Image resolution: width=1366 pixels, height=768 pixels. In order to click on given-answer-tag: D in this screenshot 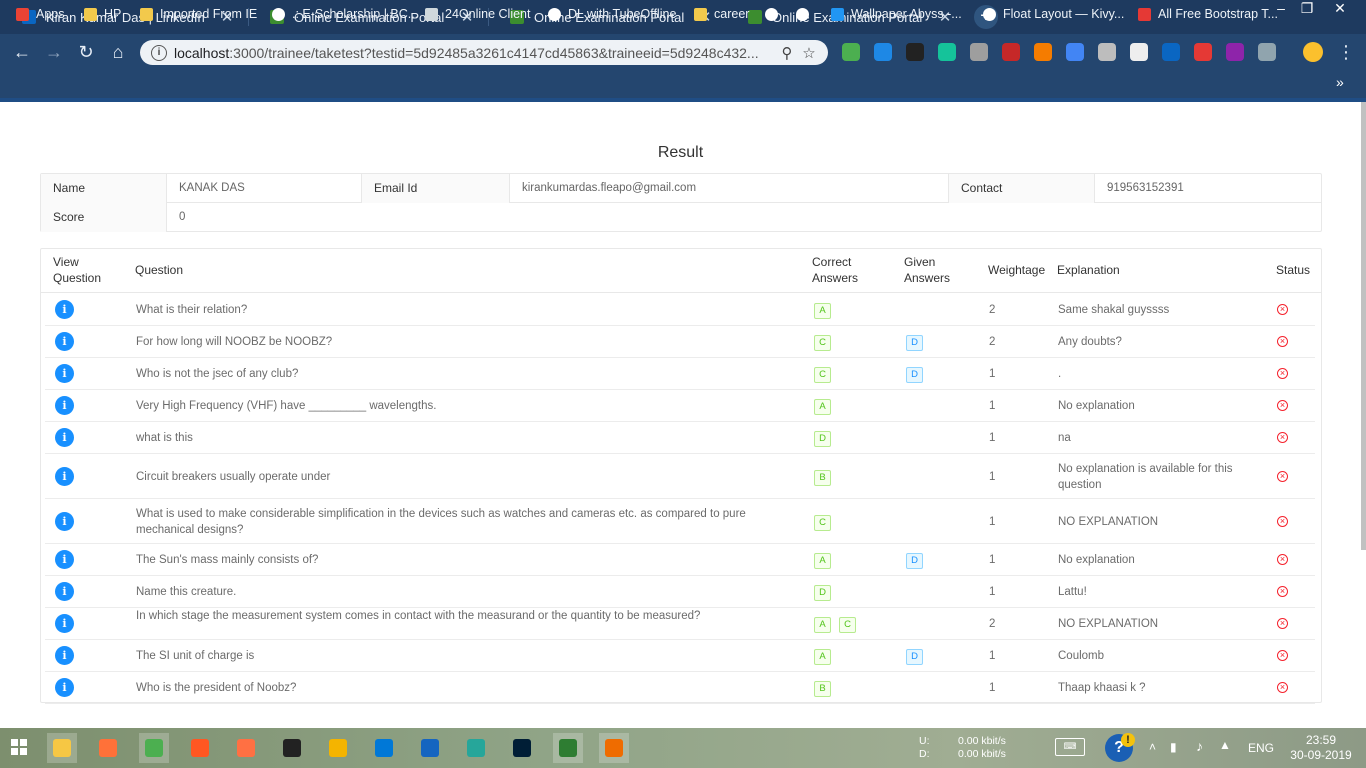, I will do `click(914, 561)`.